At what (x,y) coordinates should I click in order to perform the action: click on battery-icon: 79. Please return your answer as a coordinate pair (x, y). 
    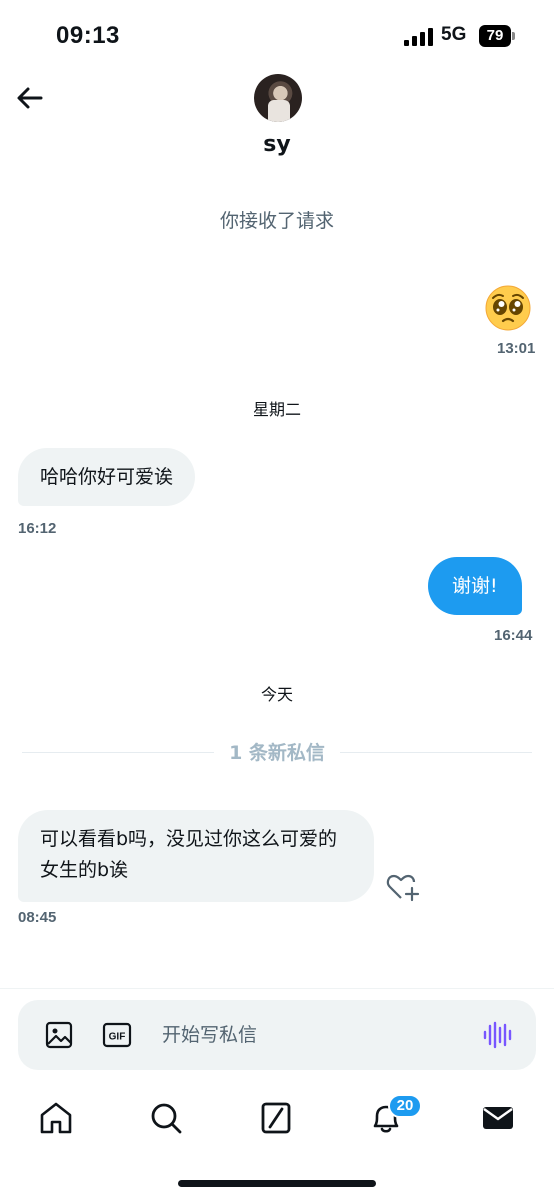
    Looking at the image, I should click on (495, 36).